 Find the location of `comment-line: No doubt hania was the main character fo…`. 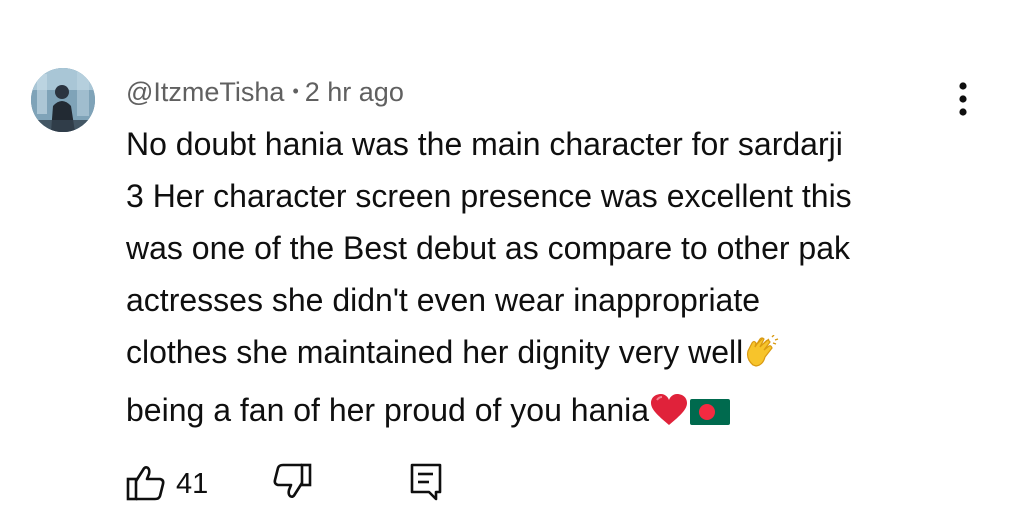

comment-line: No doubt hania was the main character fo… is located at coordinates (484, 144).